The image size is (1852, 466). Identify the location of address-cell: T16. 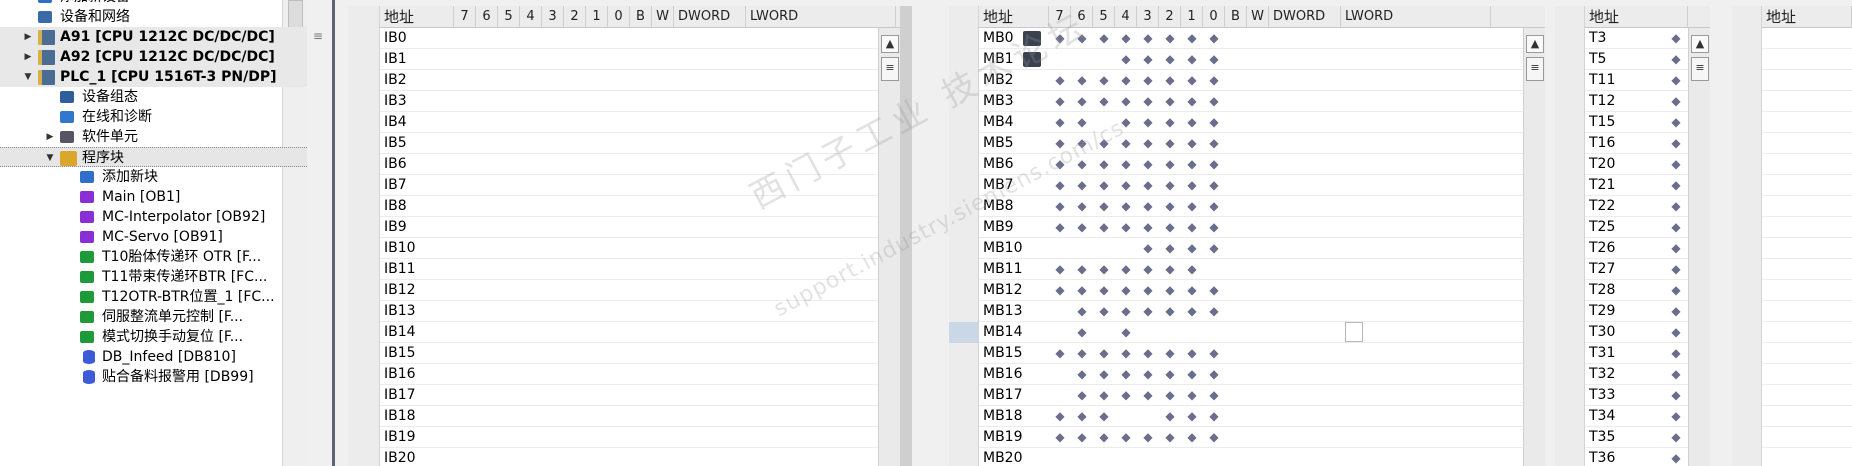
(1602, 143).